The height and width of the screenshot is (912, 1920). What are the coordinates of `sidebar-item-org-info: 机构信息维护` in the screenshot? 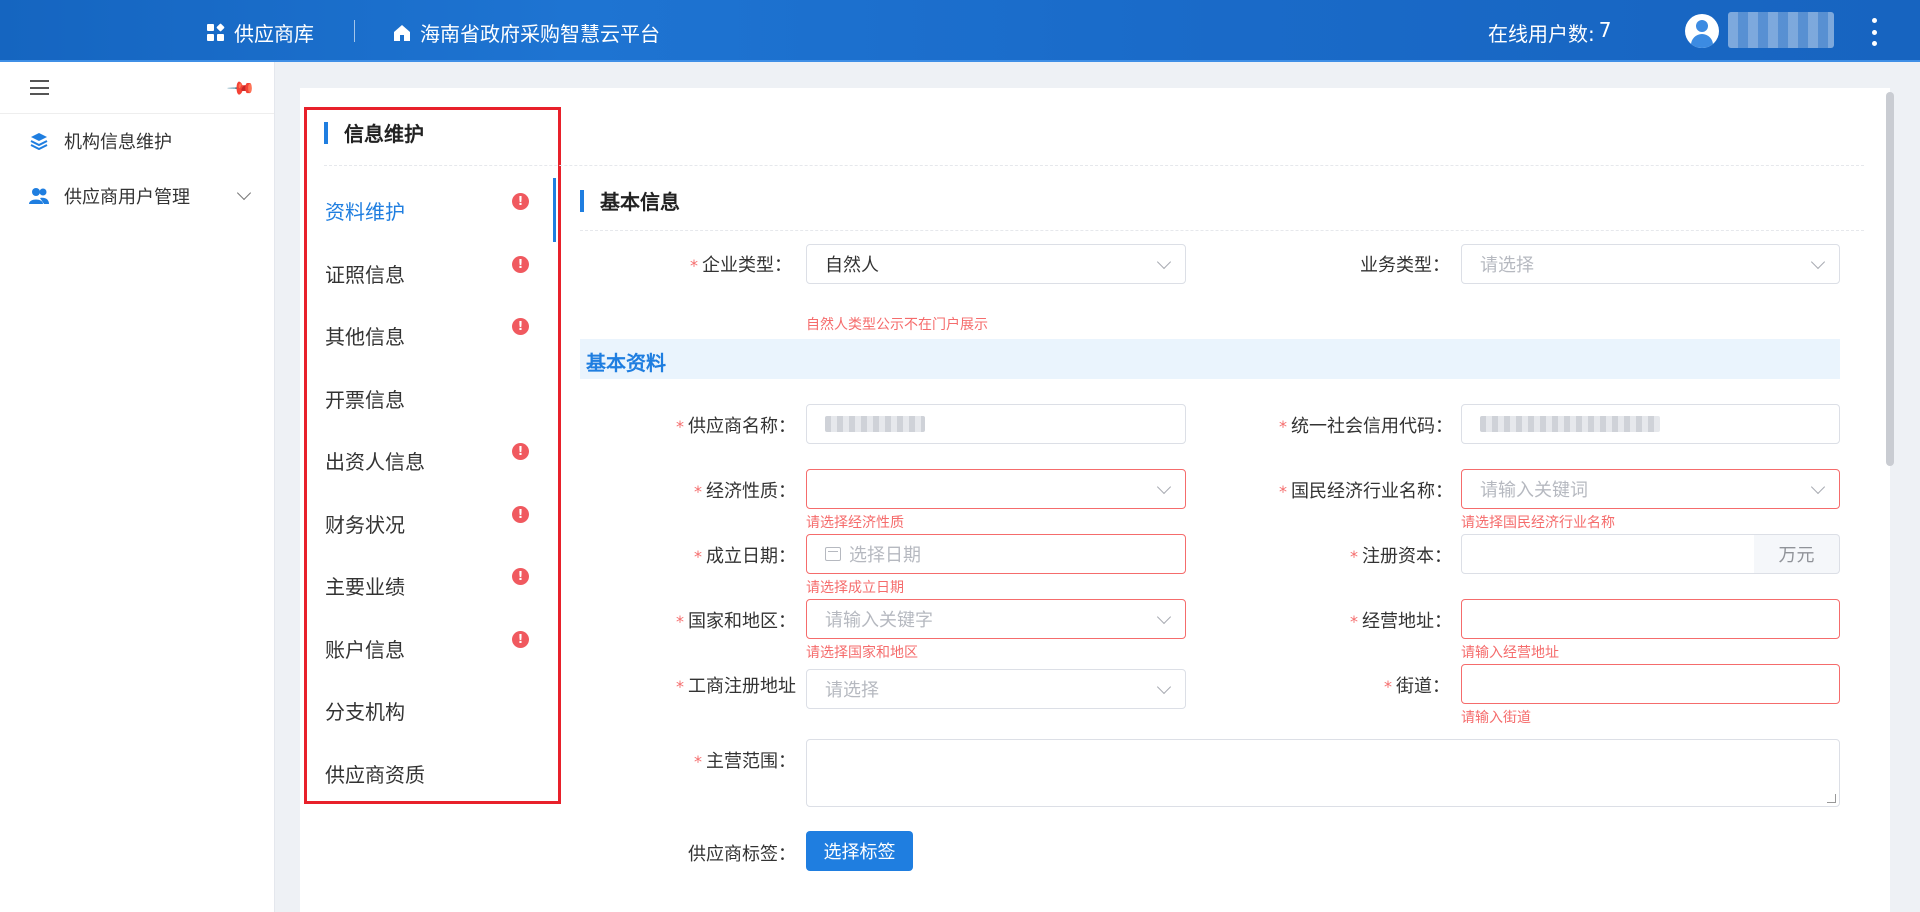 It's located at (137, 141).